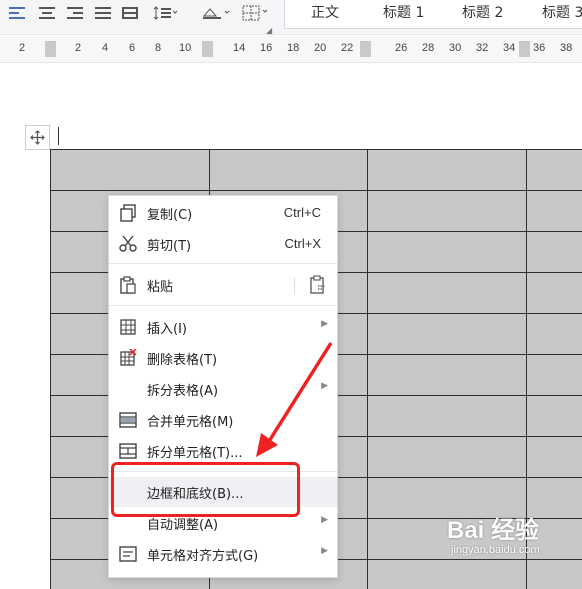 Image resolution: width=582 pixels, height=589 pixels. I want to click on style-heading-1: 标题 1, so click(403, 12).